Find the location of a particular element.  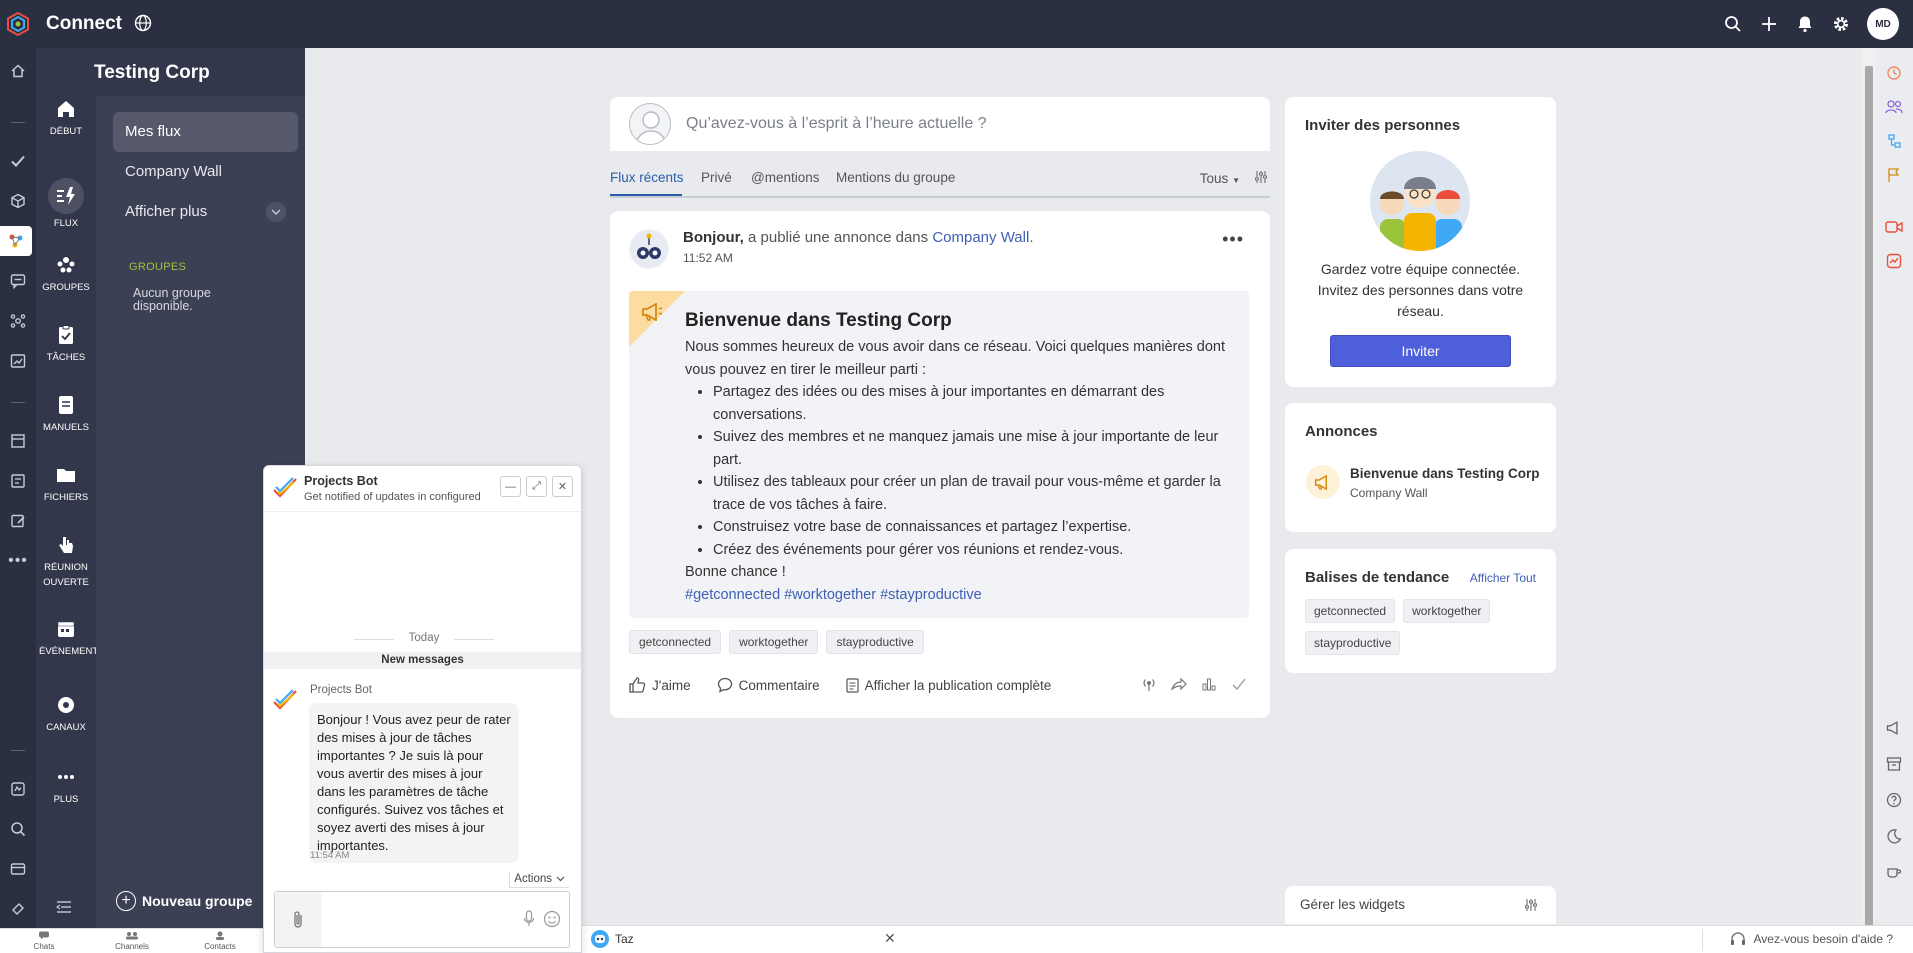

post-target-link: Company Wall is located at coordinates (980, 237).